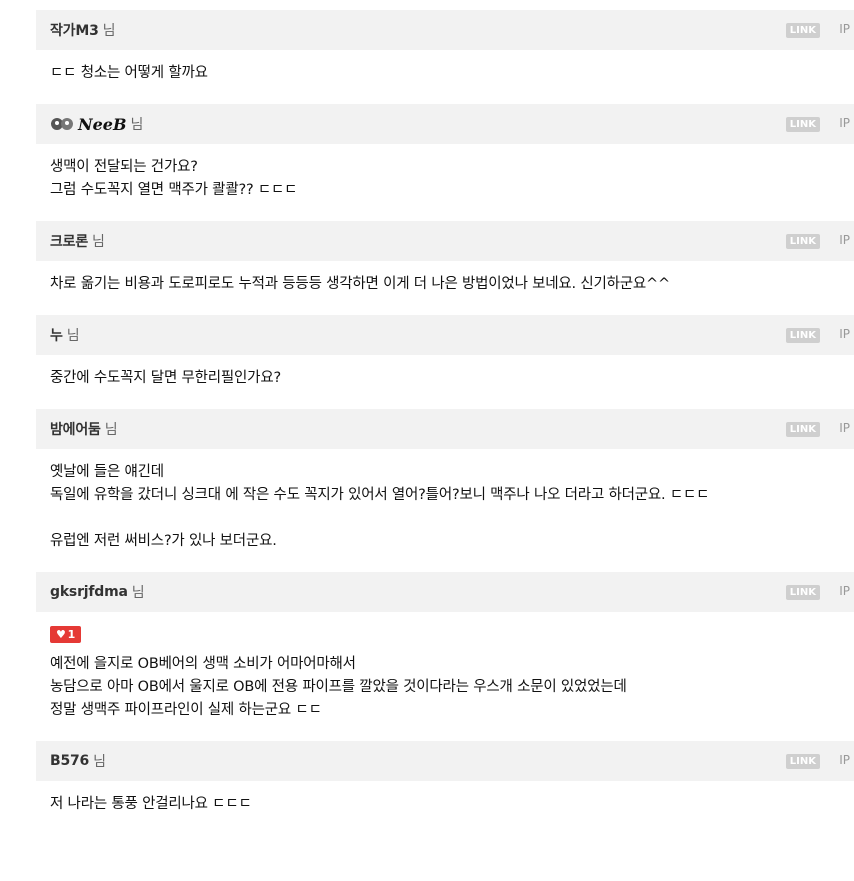 This screenshot has width=854, height=881. Describe the element at coordinates (107, 472) in the screenshot. I see `comment-line: 옛날에 들은 얘긴데` at that location.